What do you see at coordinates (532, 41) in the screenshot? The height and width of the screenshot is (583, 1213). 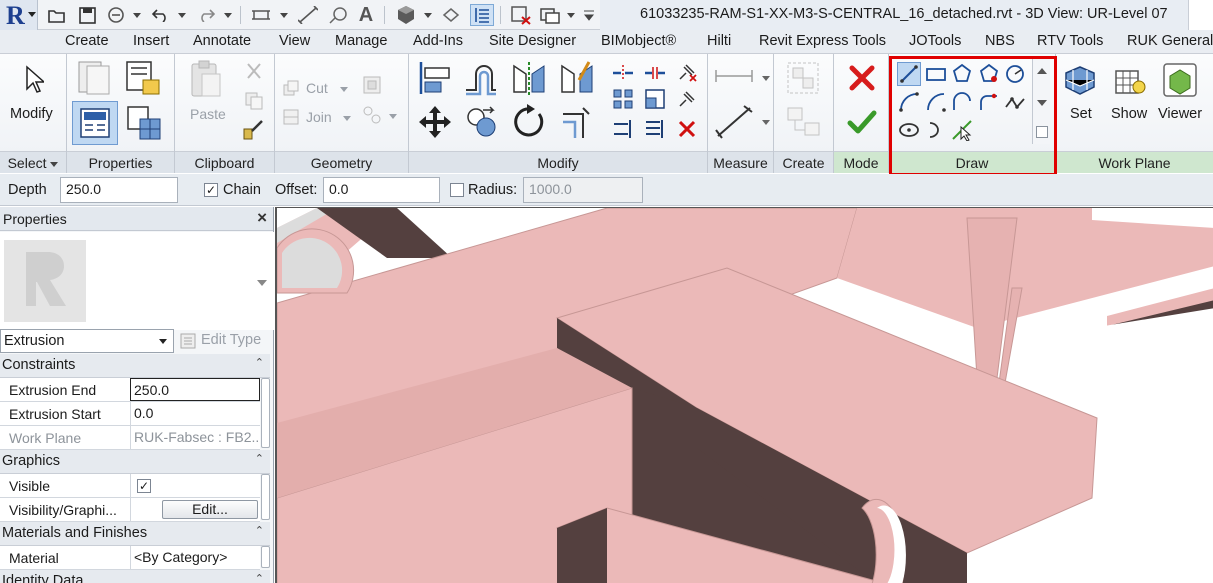 I see `tab-site-designer: Site Designer` at bounding box center [532, 41].